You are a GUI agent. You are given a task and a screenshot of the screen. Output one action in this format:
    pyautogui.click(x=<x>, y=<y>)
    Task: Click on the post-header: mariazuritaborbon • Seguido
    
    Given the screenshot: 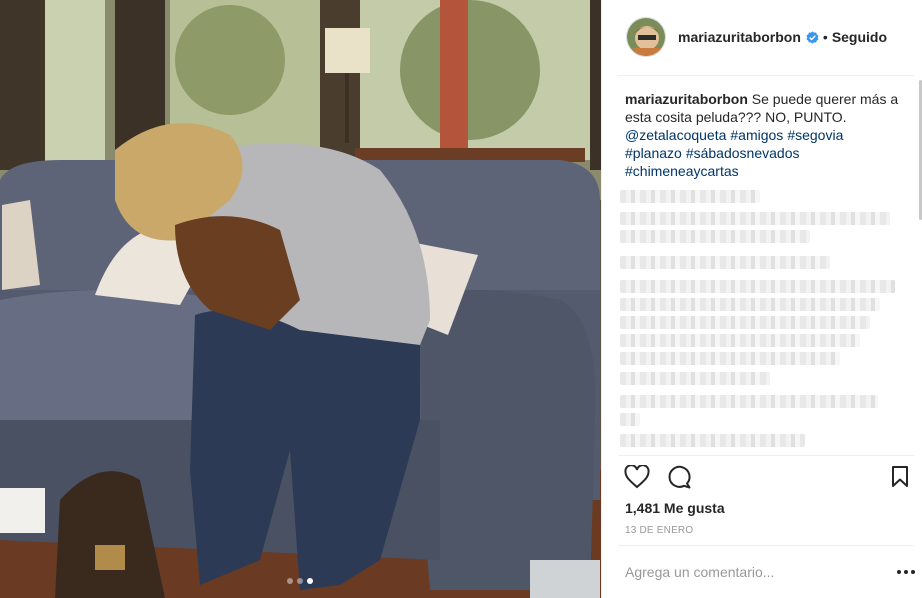 What is the action you would take?
    pyautogui.click(x=762, y=37)
    